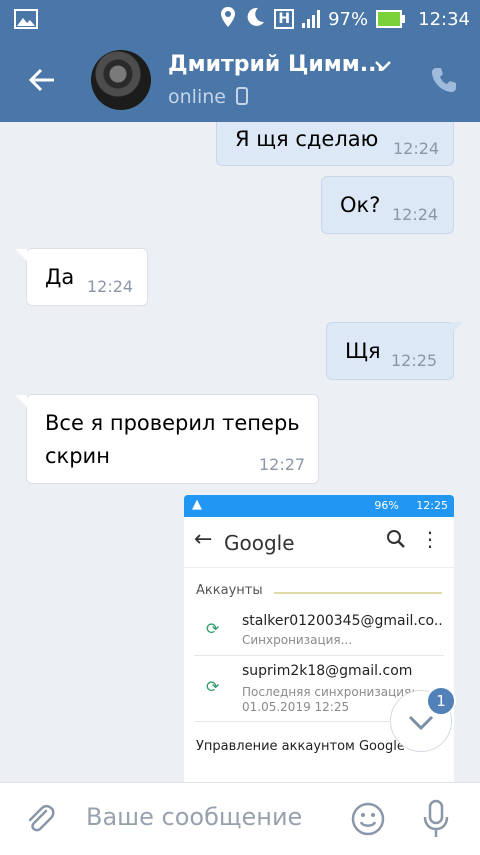 Image resolution: width=480 pixels, height=855 pixels. Describe the element at coordinates (284, 19) in the screenshot. I see `network-type-badge: H` at that location.